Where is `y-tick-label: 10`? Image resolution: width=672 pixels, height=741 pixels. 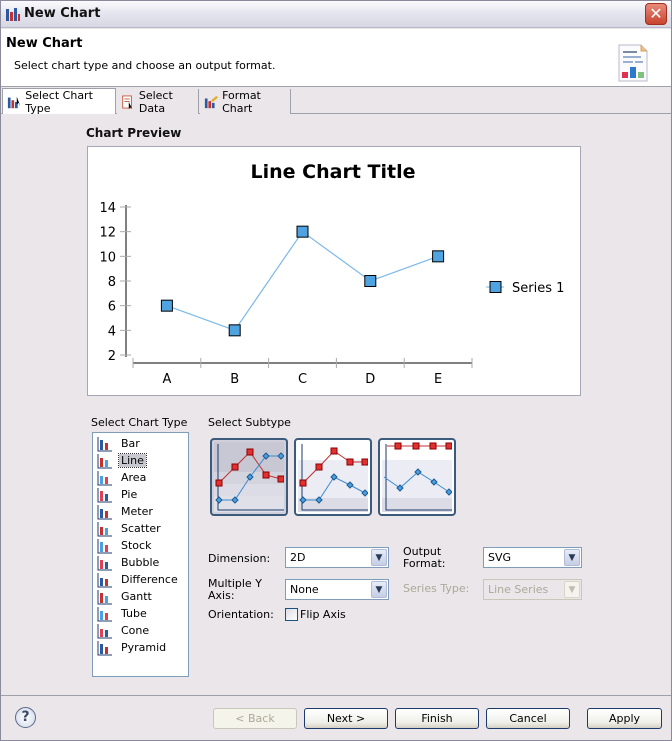 y-tick-label: 10 is located at coordinates (107, 257).